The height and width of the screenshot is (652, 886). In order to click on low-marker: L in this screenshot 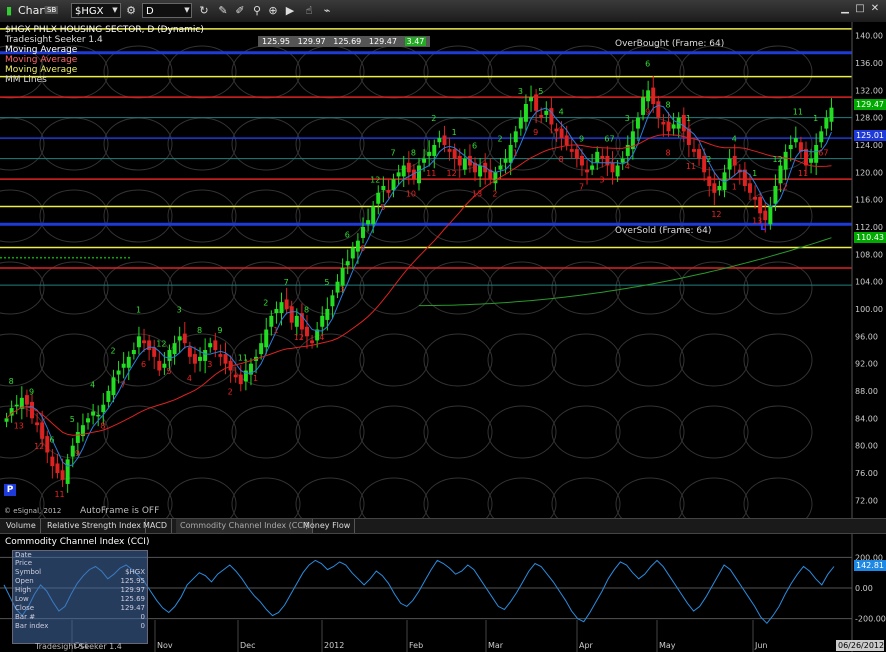, I will do `click(763, 227)`.